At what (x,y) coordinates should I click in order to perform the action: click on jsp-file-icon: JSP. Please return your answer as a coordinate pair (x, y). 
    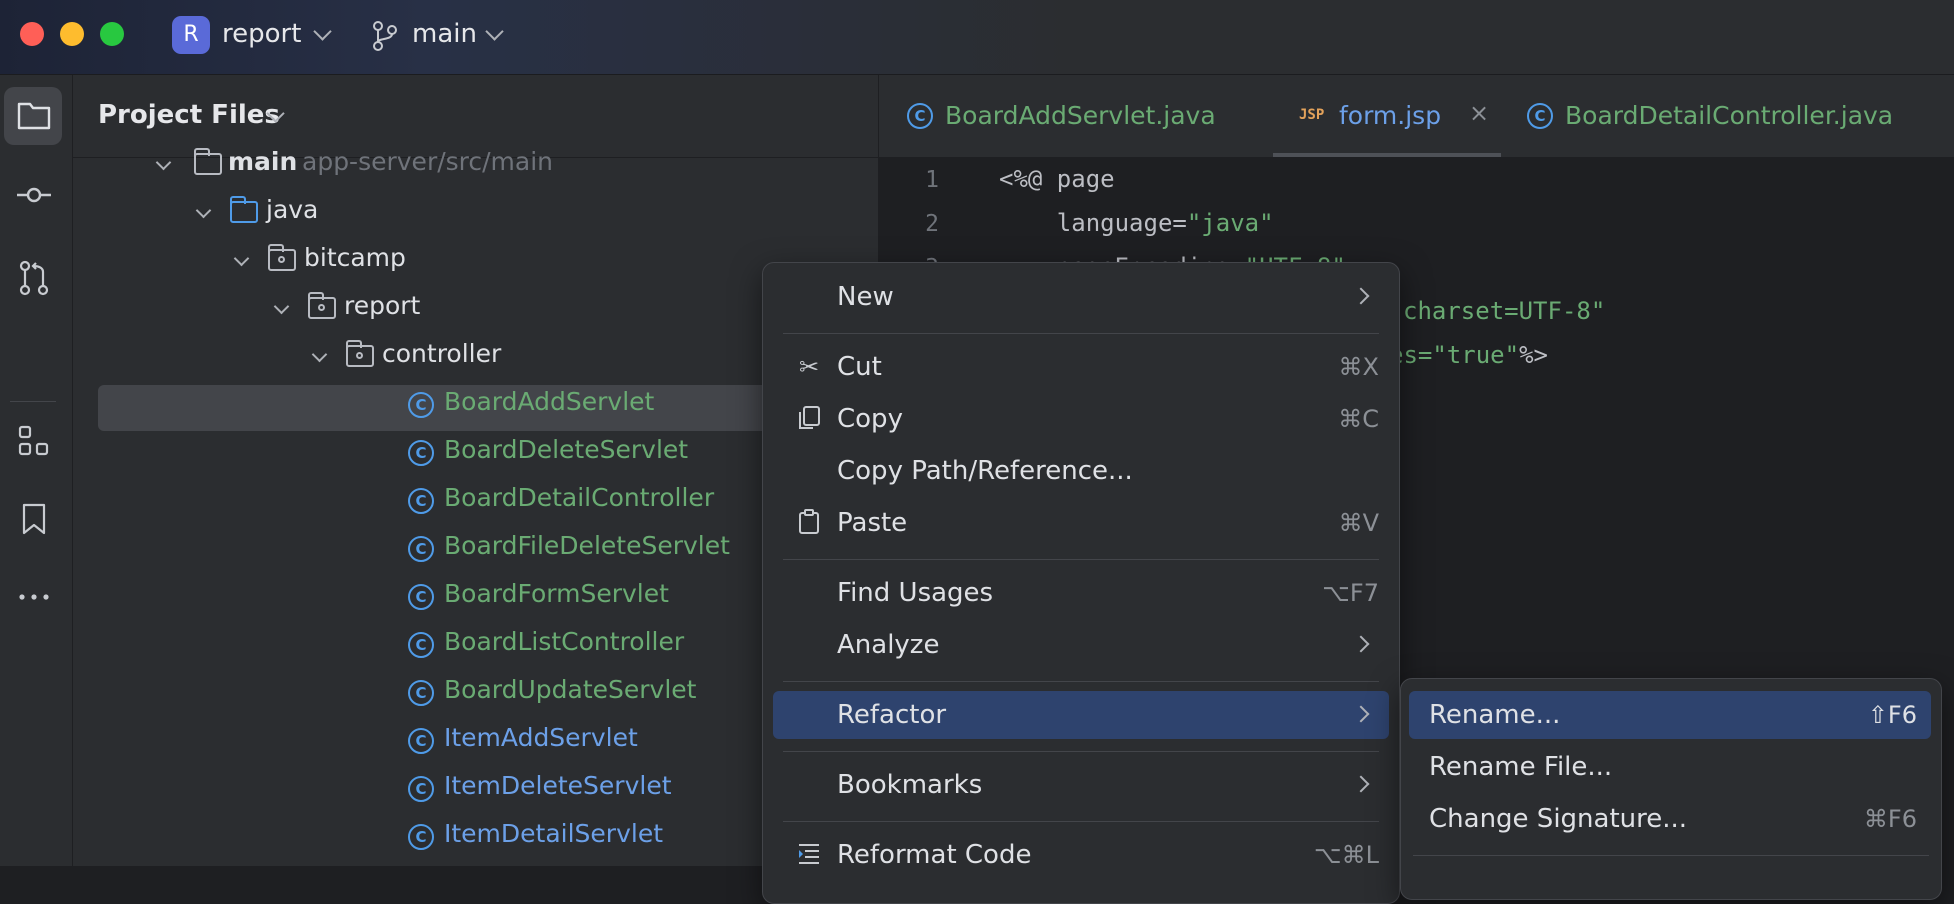
    Looking at the image, I should click on (1312, 115).